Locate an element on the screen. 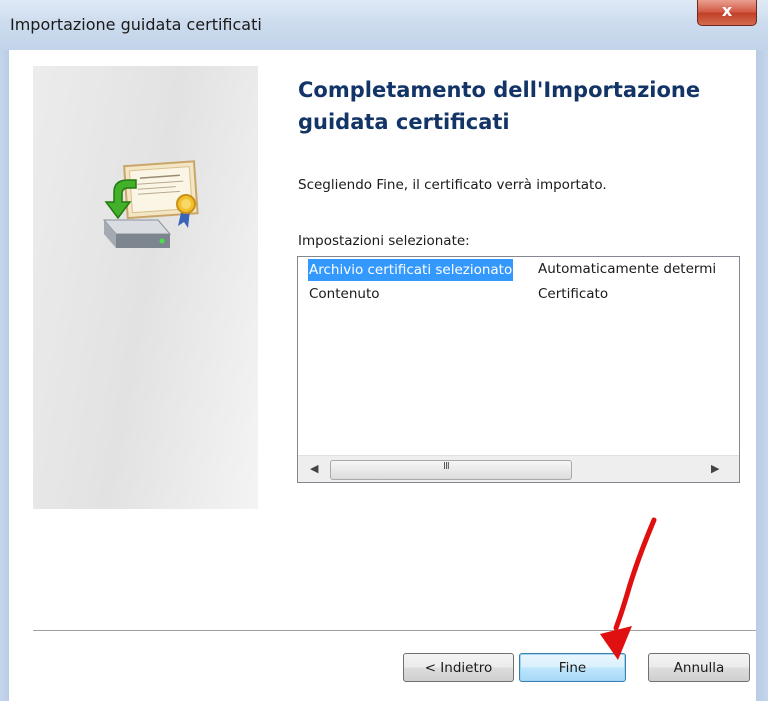 This screenshot has width=768, height=701. window-frame-left is located at coordinates (4, 375).